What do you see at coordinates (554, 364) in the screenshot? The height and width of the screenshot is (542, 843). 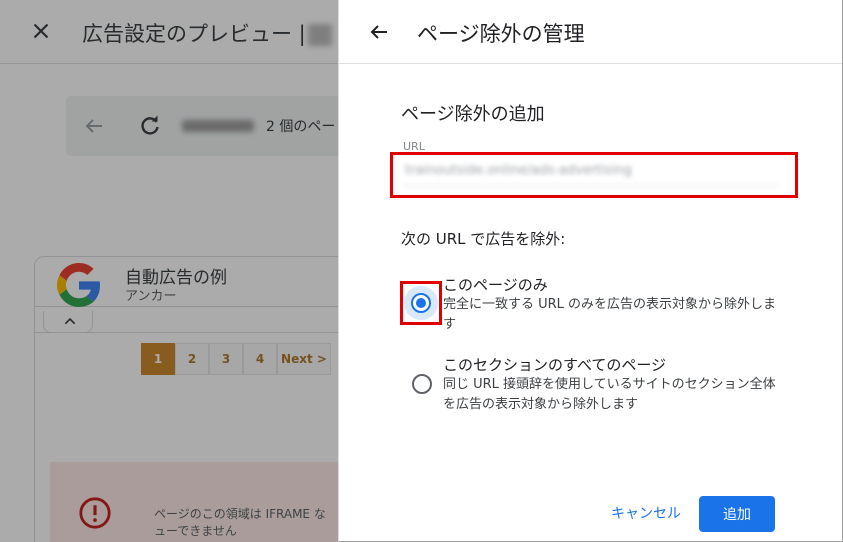 I see `option-section-title: このセクションのすべてのページ` at bounding box center [554, 364].